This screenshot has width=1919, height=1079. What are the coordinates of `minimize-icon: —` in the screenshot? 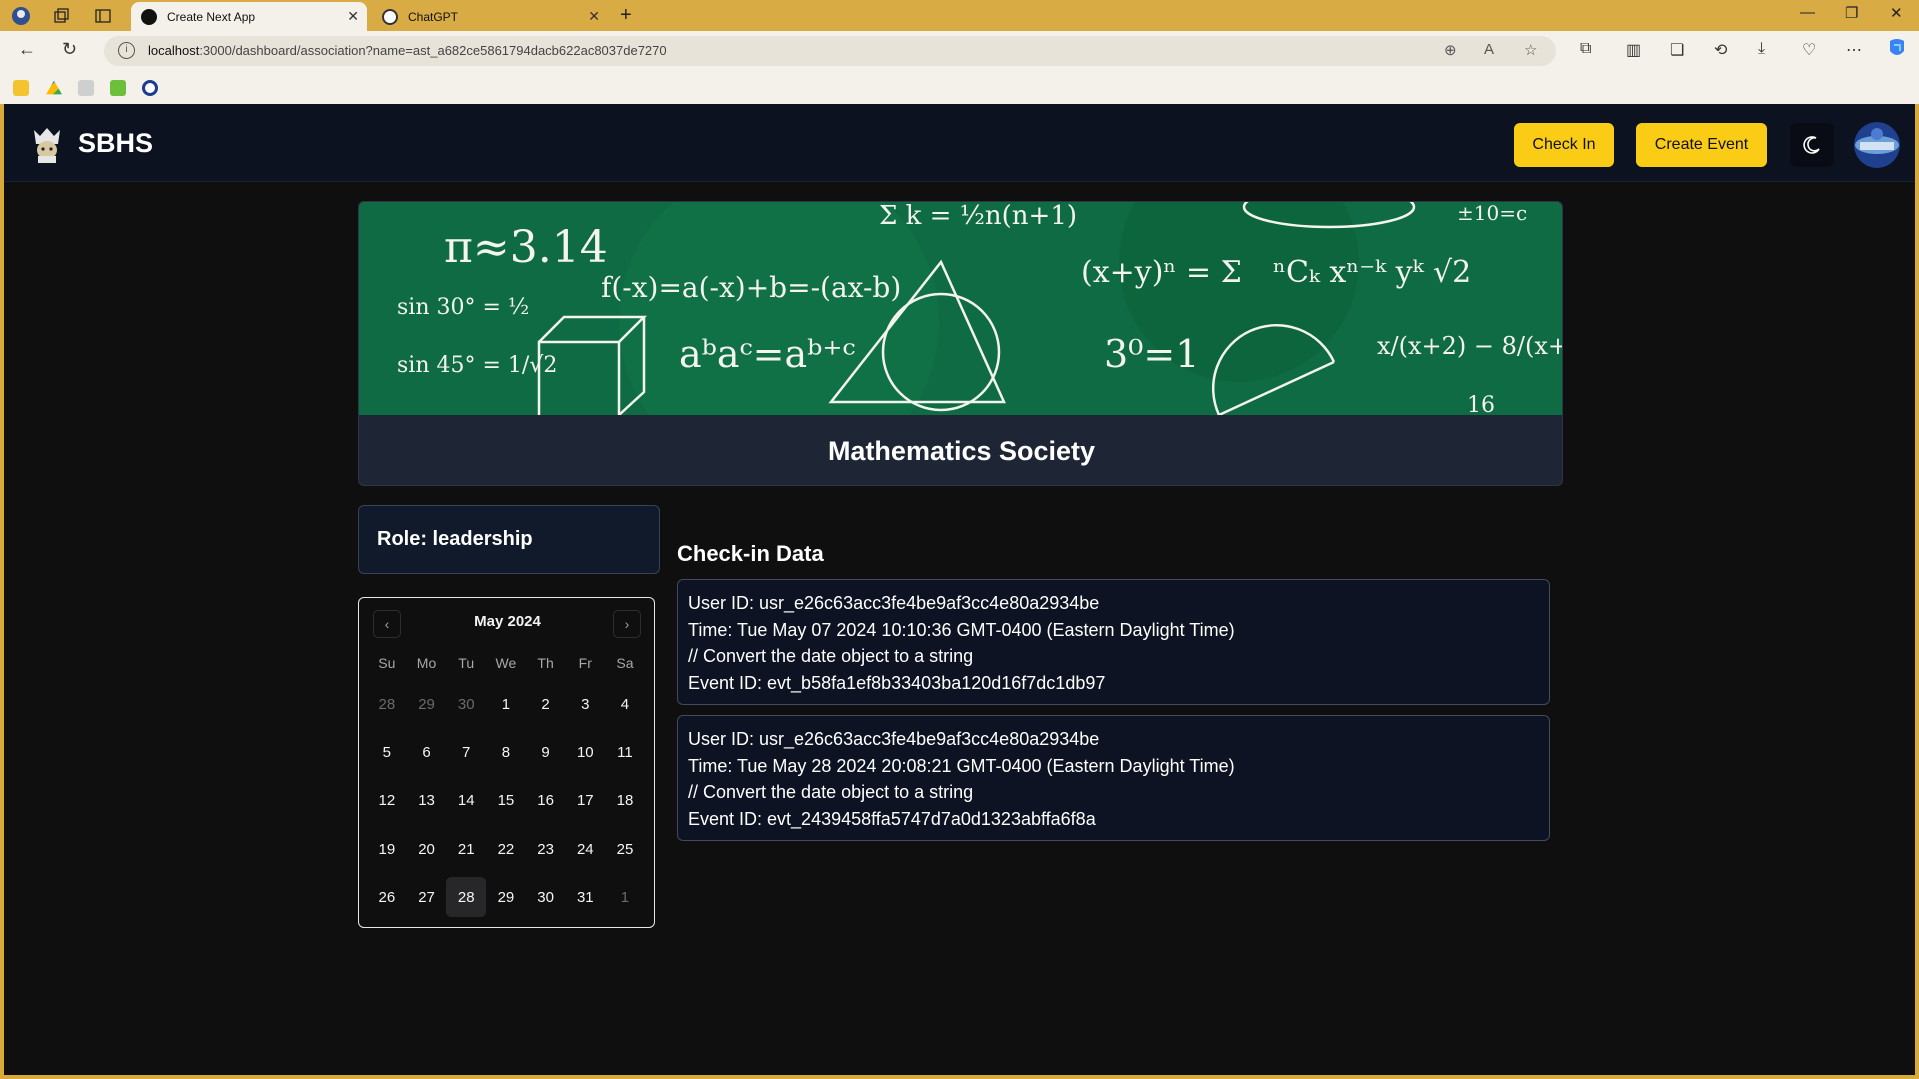 It's located at (1807, 12).